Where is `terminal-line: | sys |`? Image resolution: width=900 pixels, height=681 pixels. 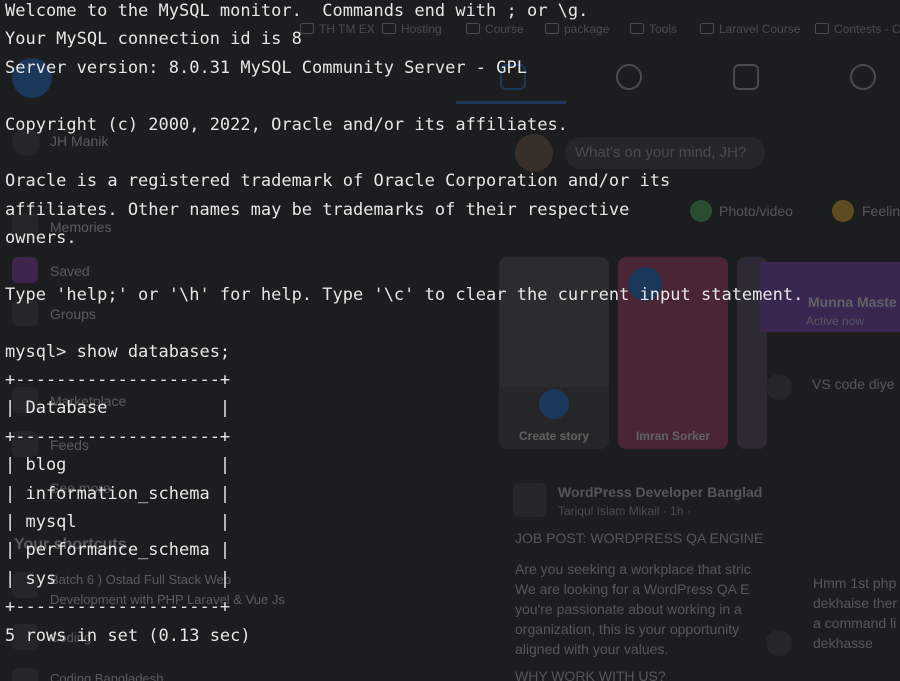
terminal-line: | sys | is located at coordinates (118, 578).